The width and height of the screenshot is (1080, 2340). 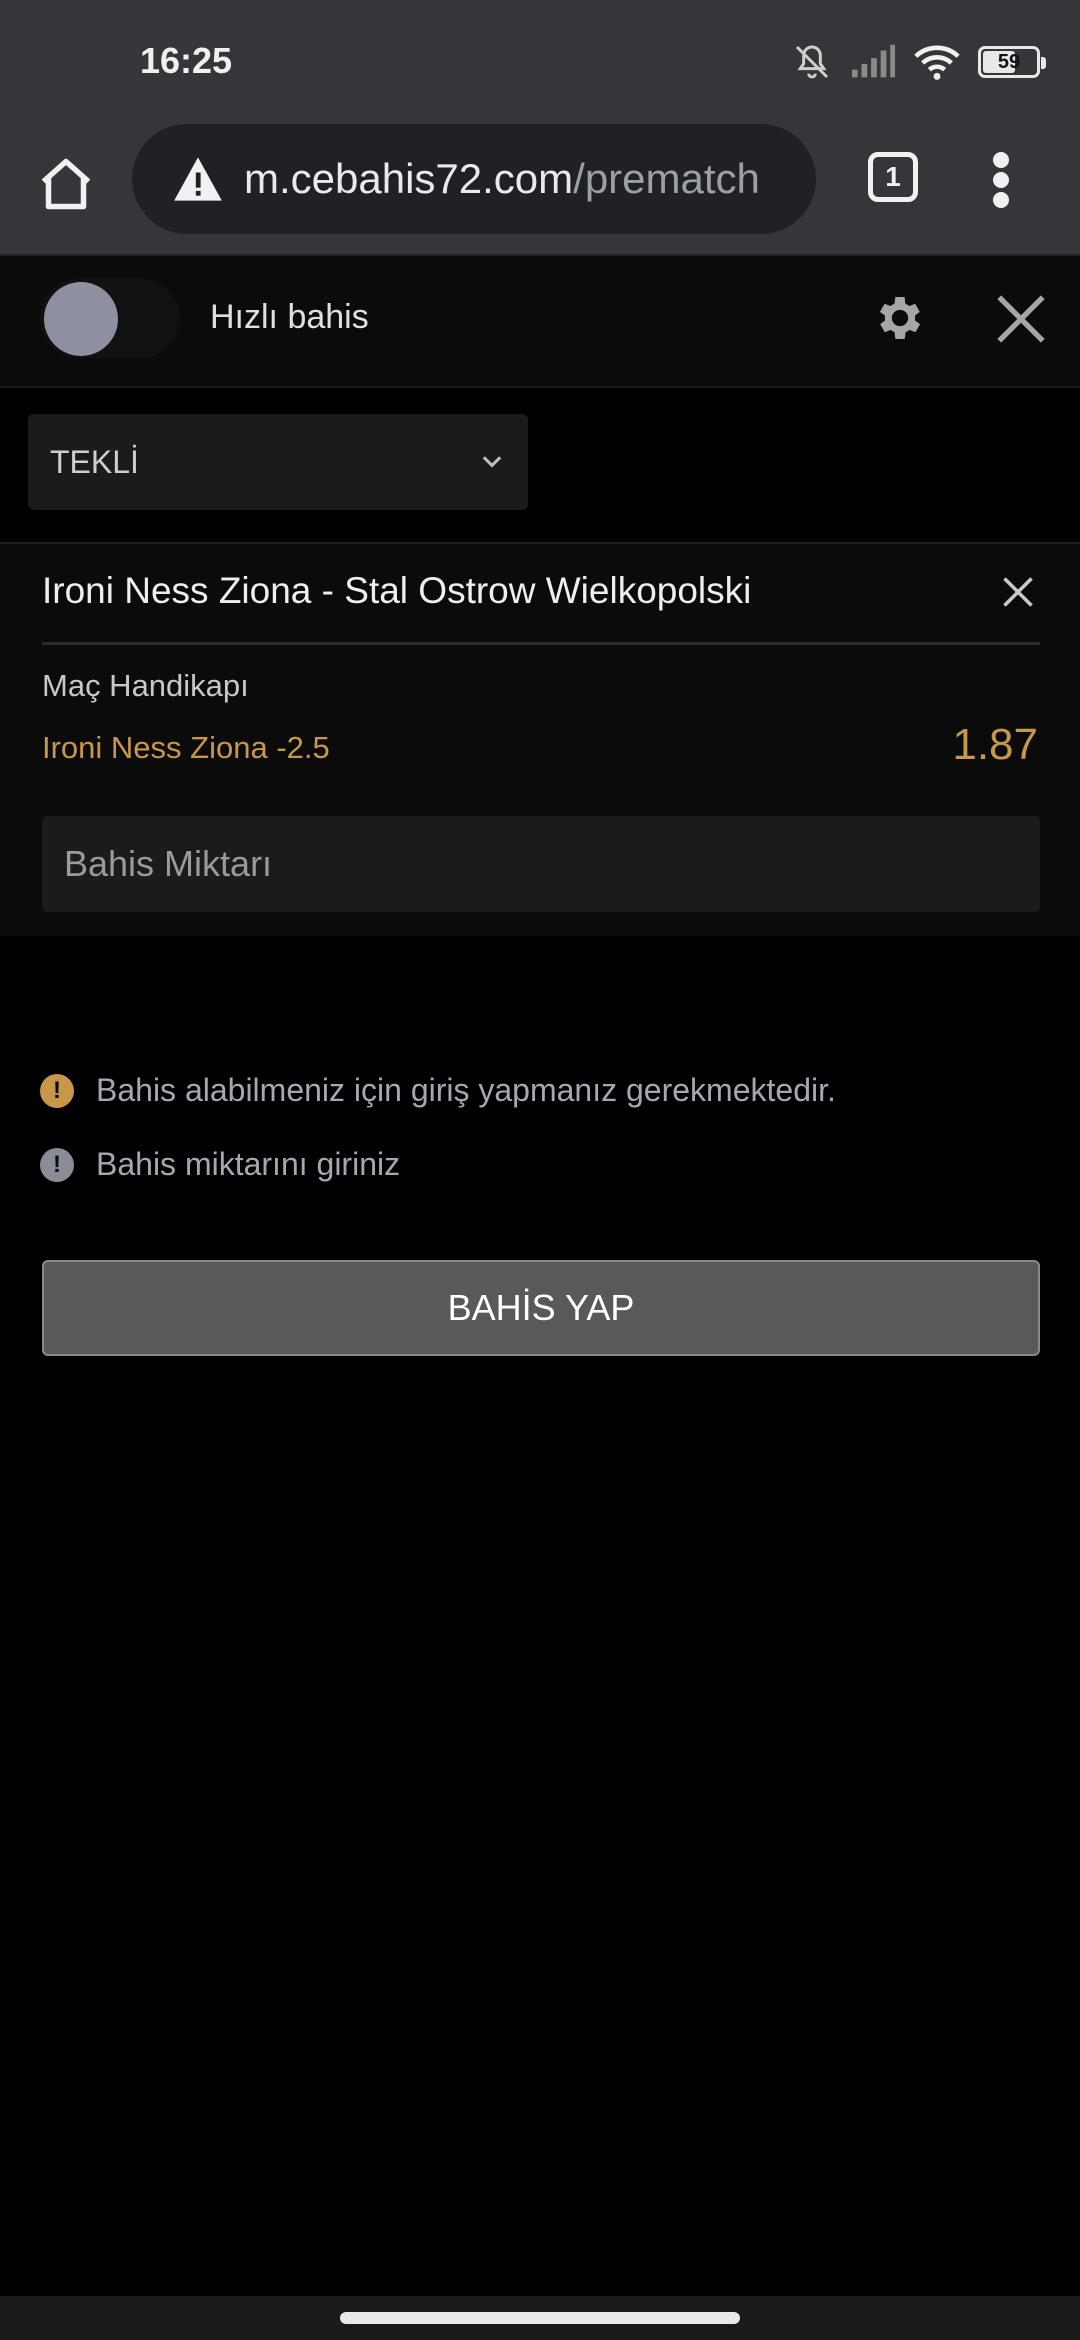 I want to click on bell-off-icon, so click(x=812, y=62).